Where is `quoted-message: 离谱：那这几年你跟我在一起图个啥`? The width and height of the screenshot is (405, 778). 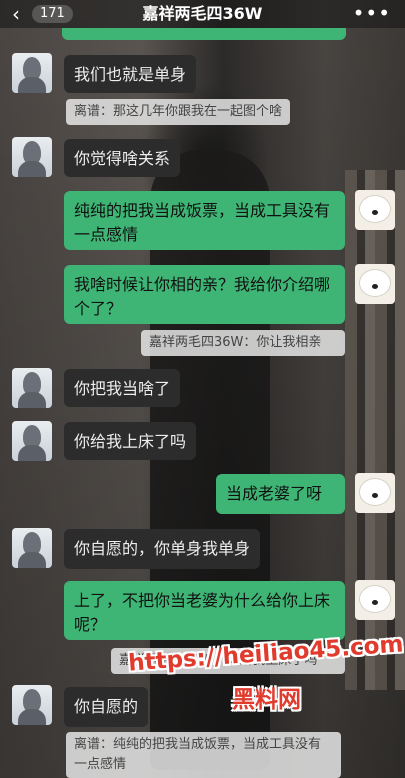 quoted-message: 离谱：那这几年你跟我在一起图个啥 is located at coordinates (178, 112).